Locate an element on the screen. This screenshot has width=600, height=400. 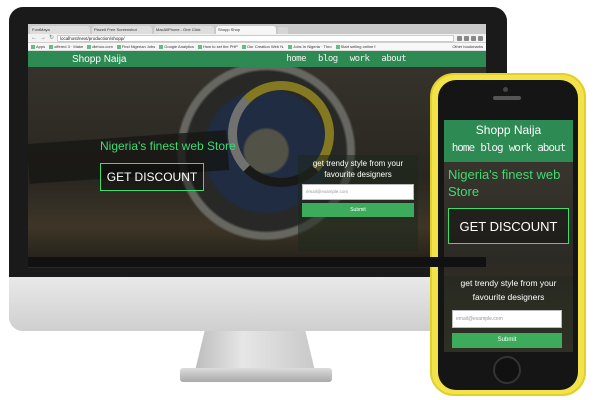
home-button is located at coordinates (507, 370).